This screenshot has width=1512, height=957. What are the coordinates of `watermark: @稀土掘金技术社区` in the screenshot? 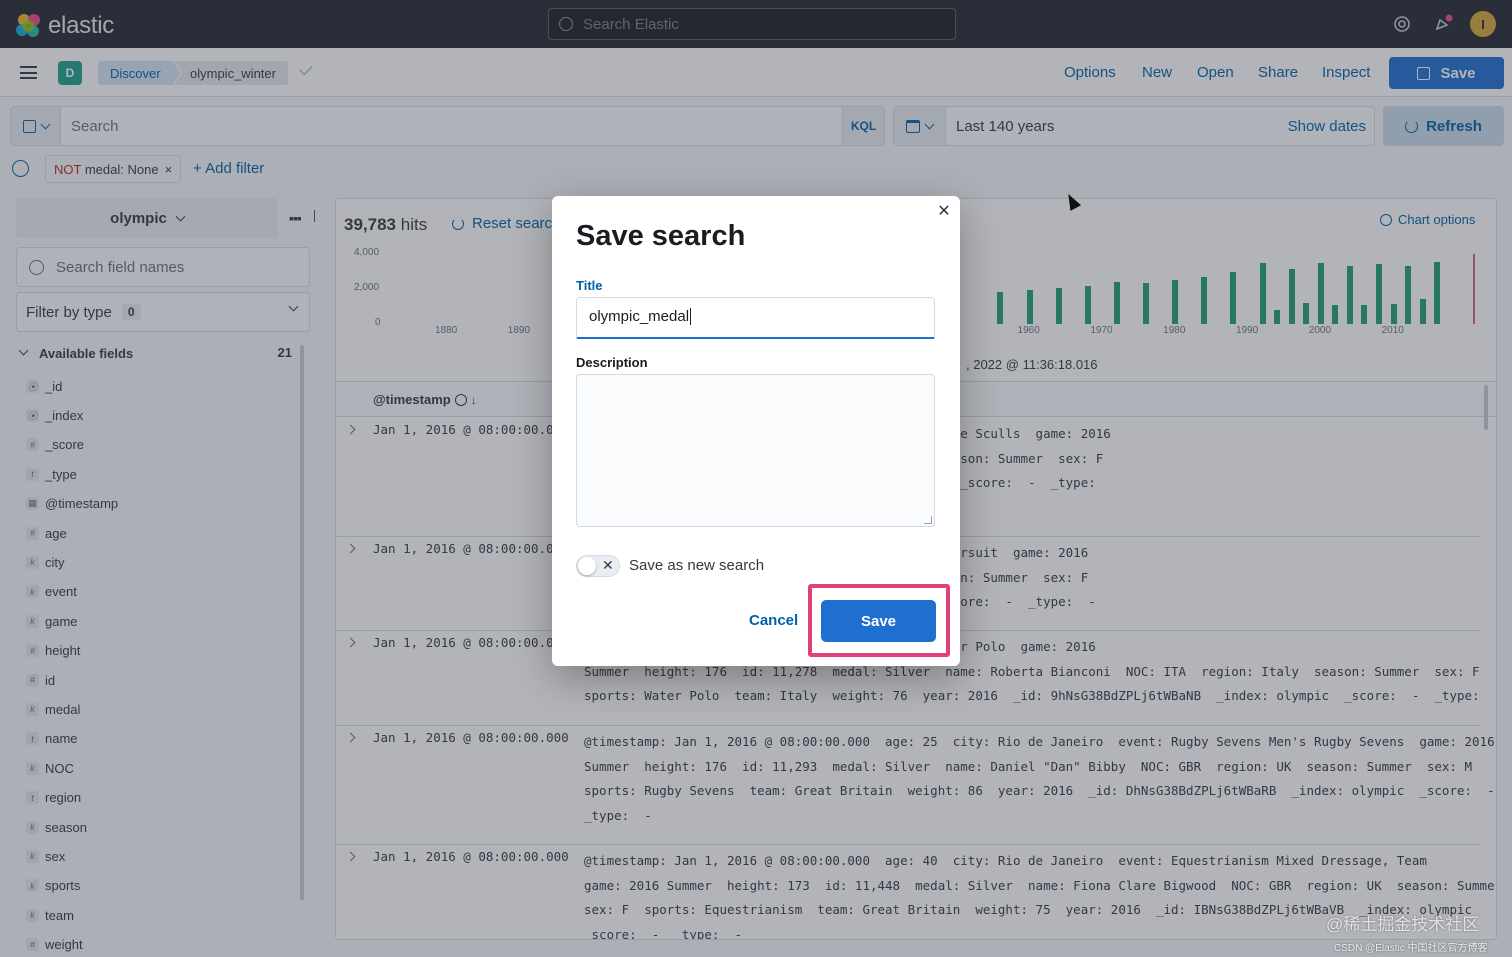 It's located at (1403, 924).